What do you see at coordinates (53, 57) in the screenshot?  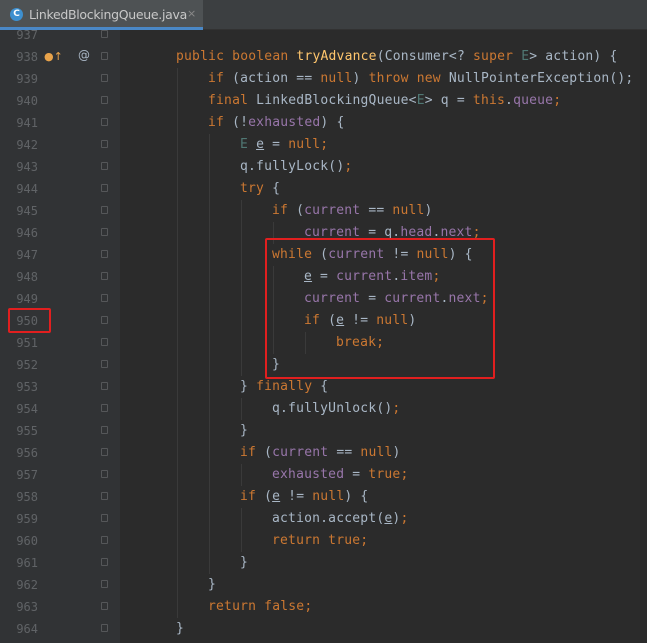 I see `implements-method-icon: ●↑` at bounding box center [53, 57].